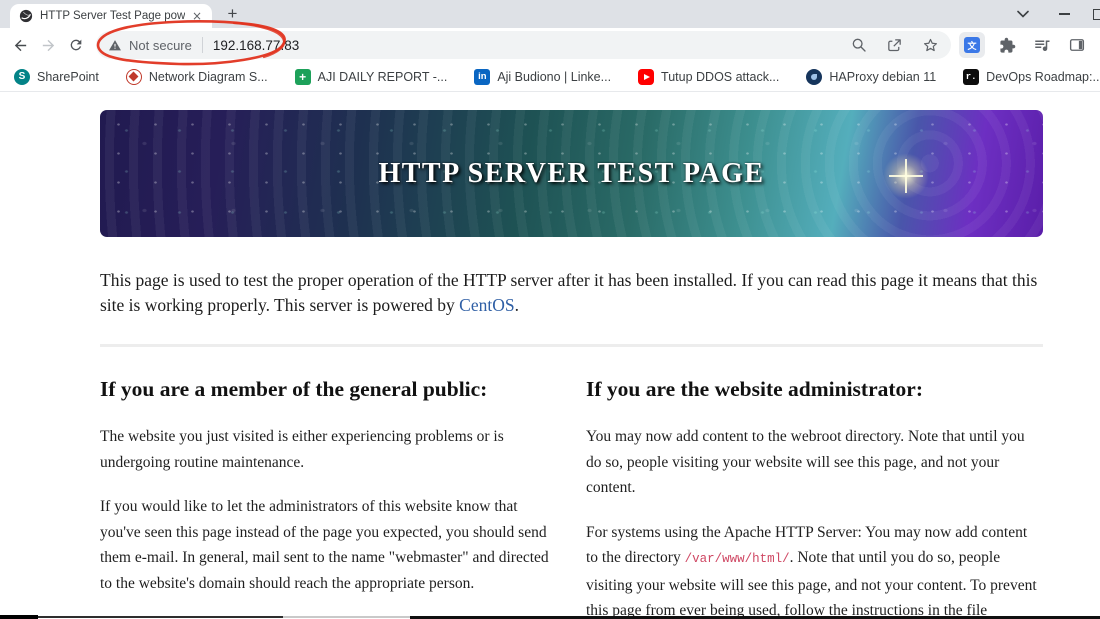 Image resolution: width=1100 pixels, height=619 pixels. Describe the element at coordinates (486, 305) in the screenshot. I see `inline-link: CentOS` at that location.